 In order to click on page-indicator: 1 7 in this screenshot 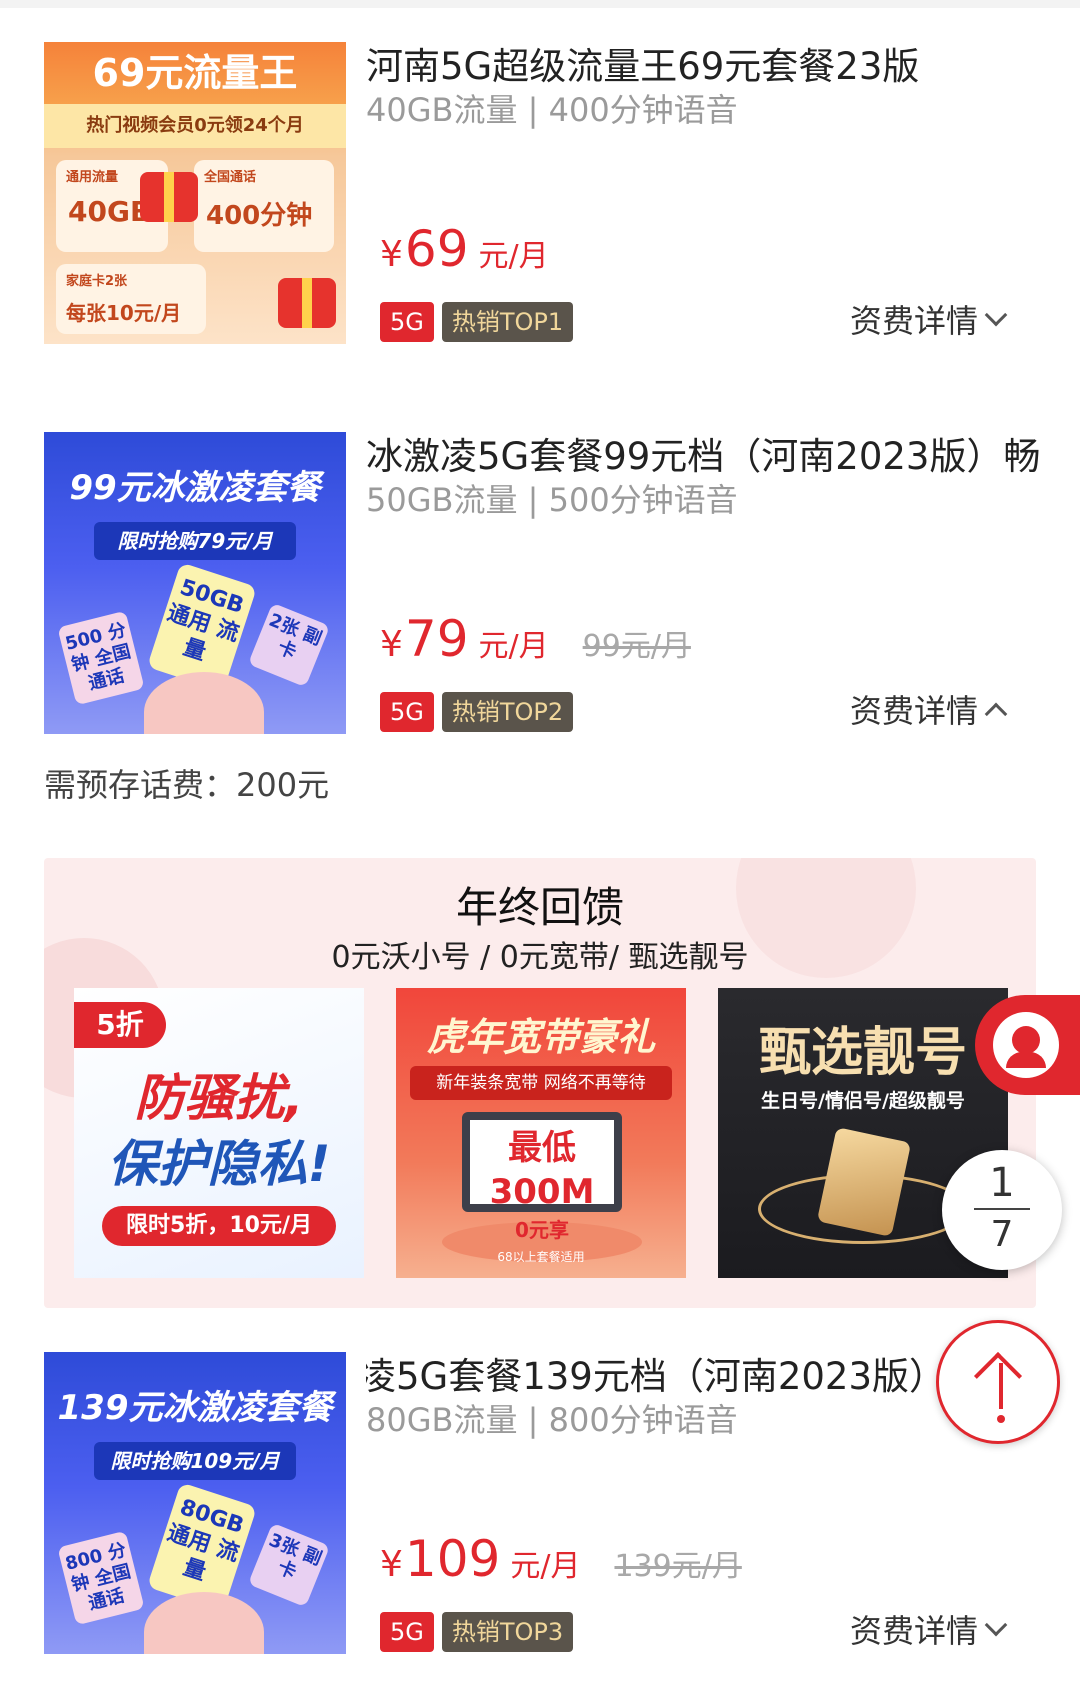, I will do `click(1002, 1210)`.